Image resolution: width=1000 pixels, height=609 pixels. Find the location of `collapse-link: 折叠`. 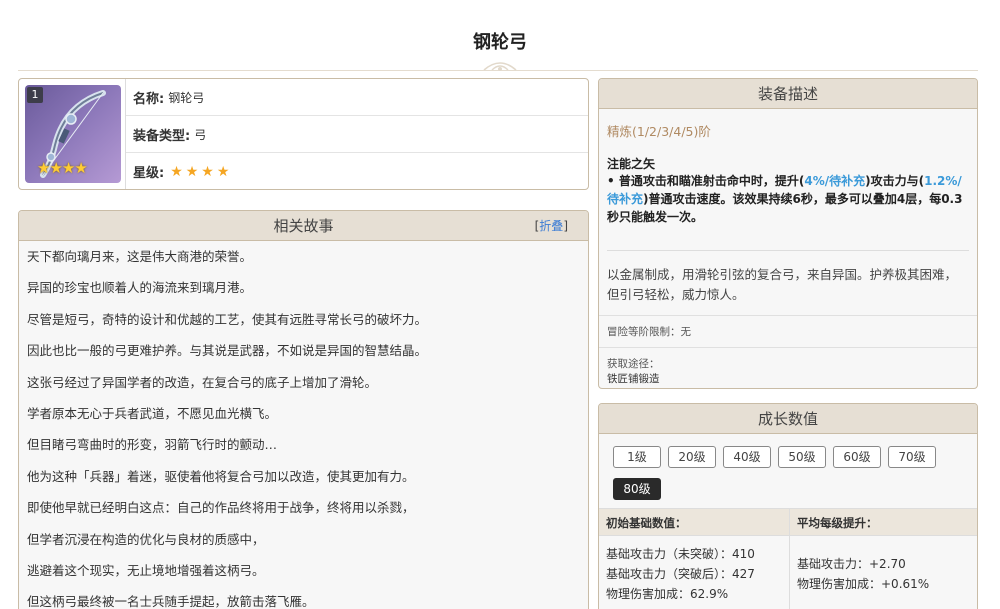

collapse-link: 折叠 is located at coordinates (551, 226).